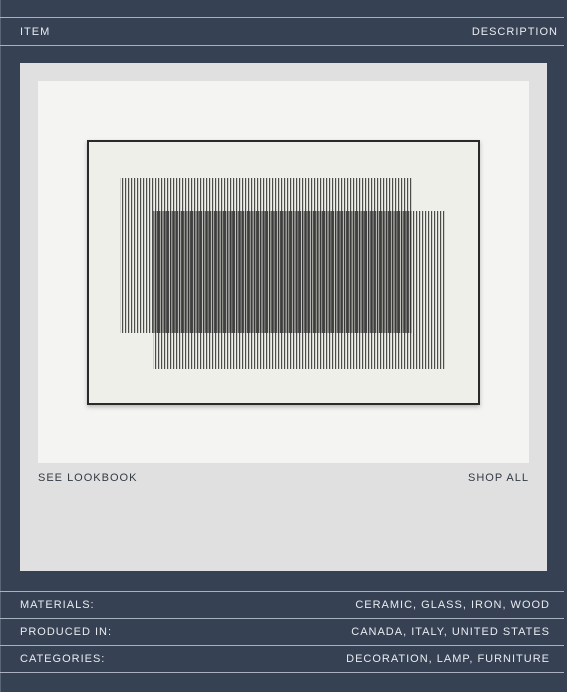  Describe the element at coordinates (87, 478) in the screenshot. I see `see-lookbook-link: SEE LOOKBOOK` at that location.